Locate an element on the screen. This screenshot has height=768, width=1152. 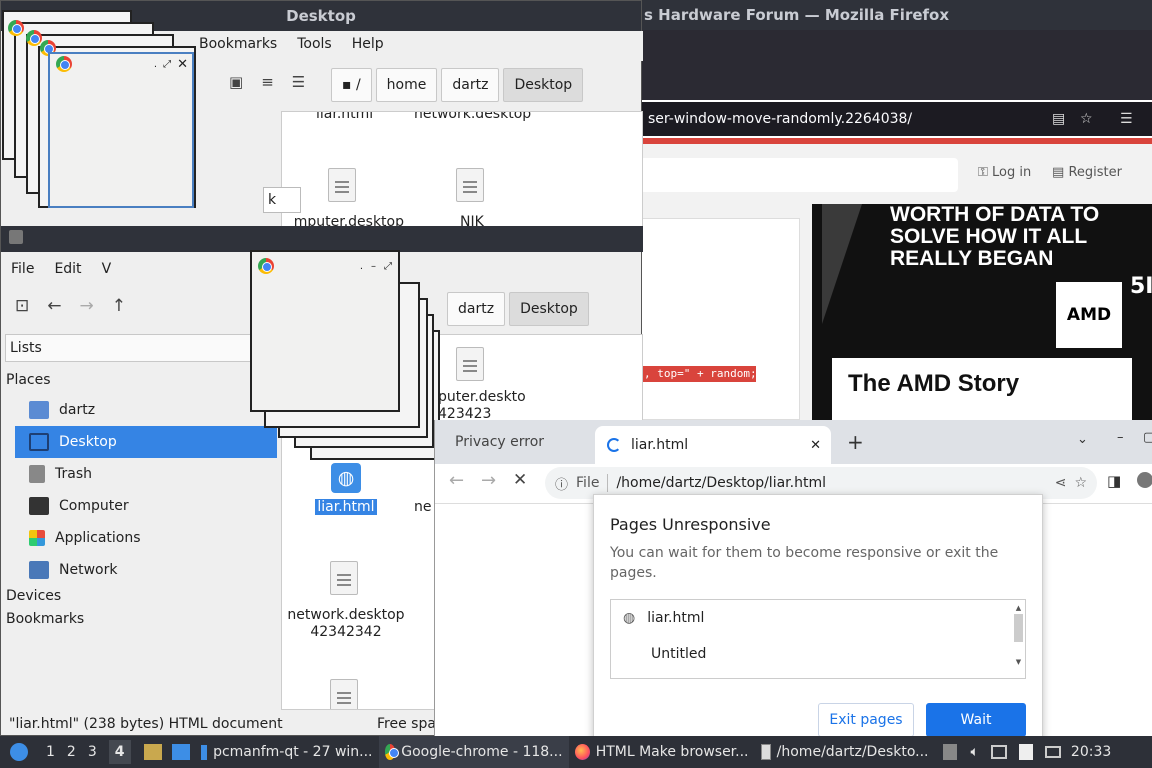
maximize-icon: ▢ is located at coordinates (1147, 437).